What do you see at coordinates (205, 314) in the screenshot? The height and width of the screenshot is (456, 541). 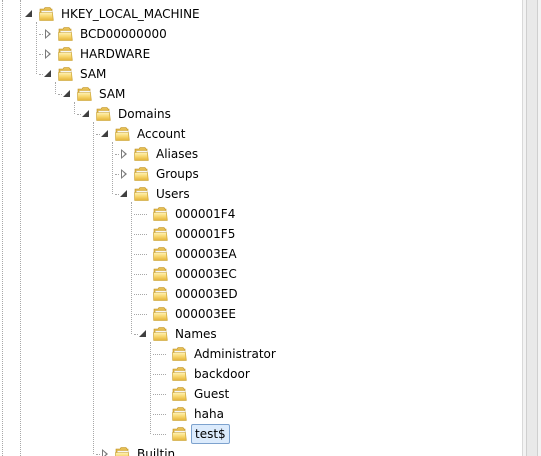 I see `tree-node-label: 000003EE` at bounding box center [205, 314].